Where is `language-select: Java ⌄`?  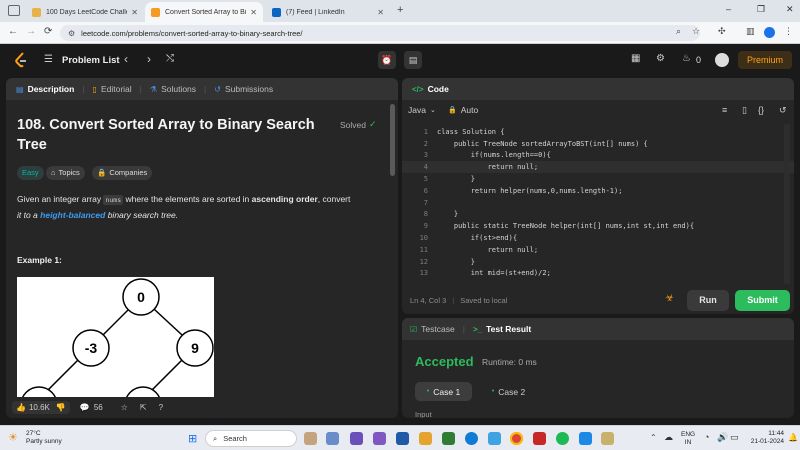
language-select: Java ⌄ is located at coordinates (422, 110).